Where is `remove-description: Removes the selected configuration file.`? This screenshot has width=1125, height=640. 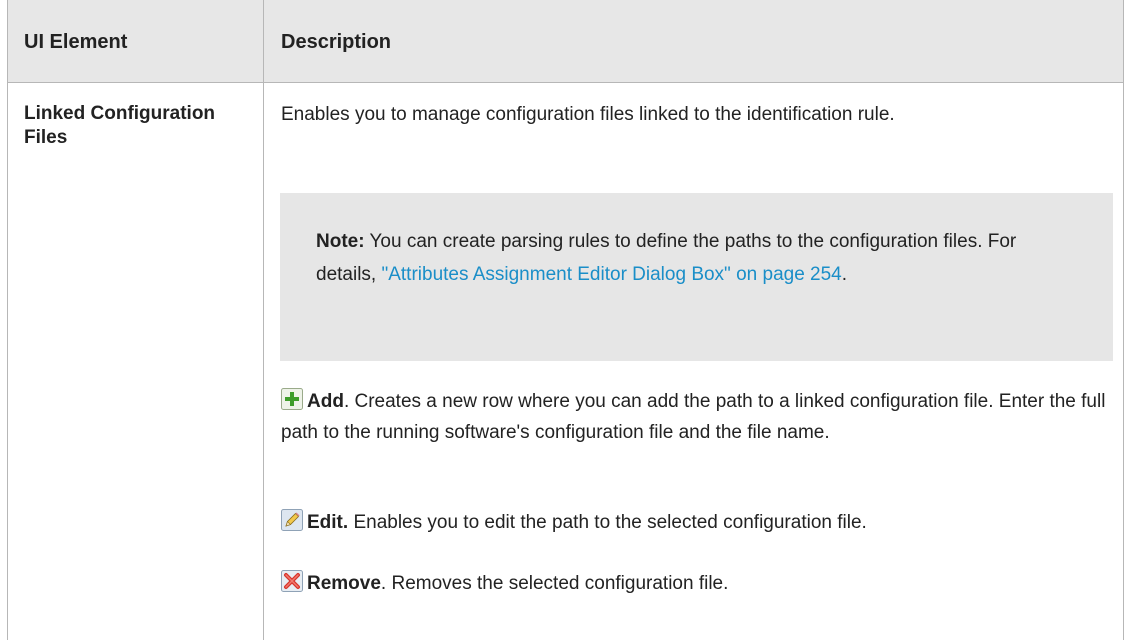 remove-description: Removes the selected configuration file. is located at coordinates (557, 583).